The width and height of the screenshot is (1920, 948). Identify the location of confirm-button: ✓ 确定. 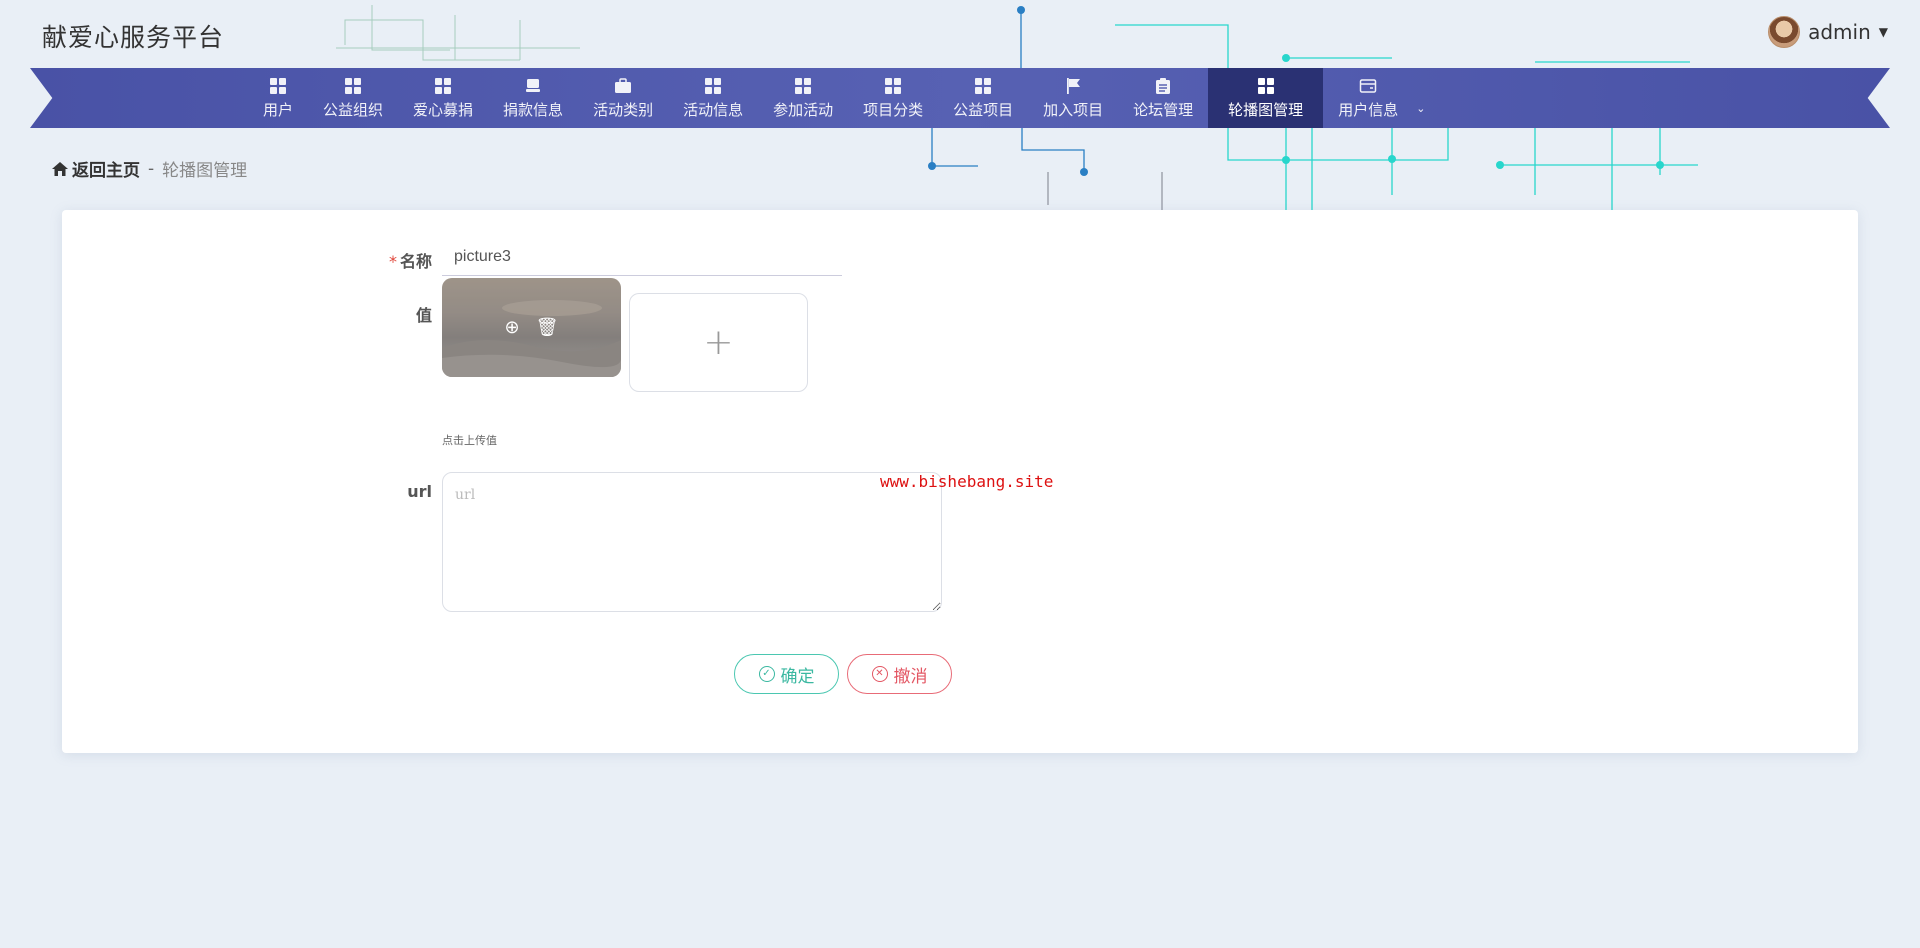
(786, 674).